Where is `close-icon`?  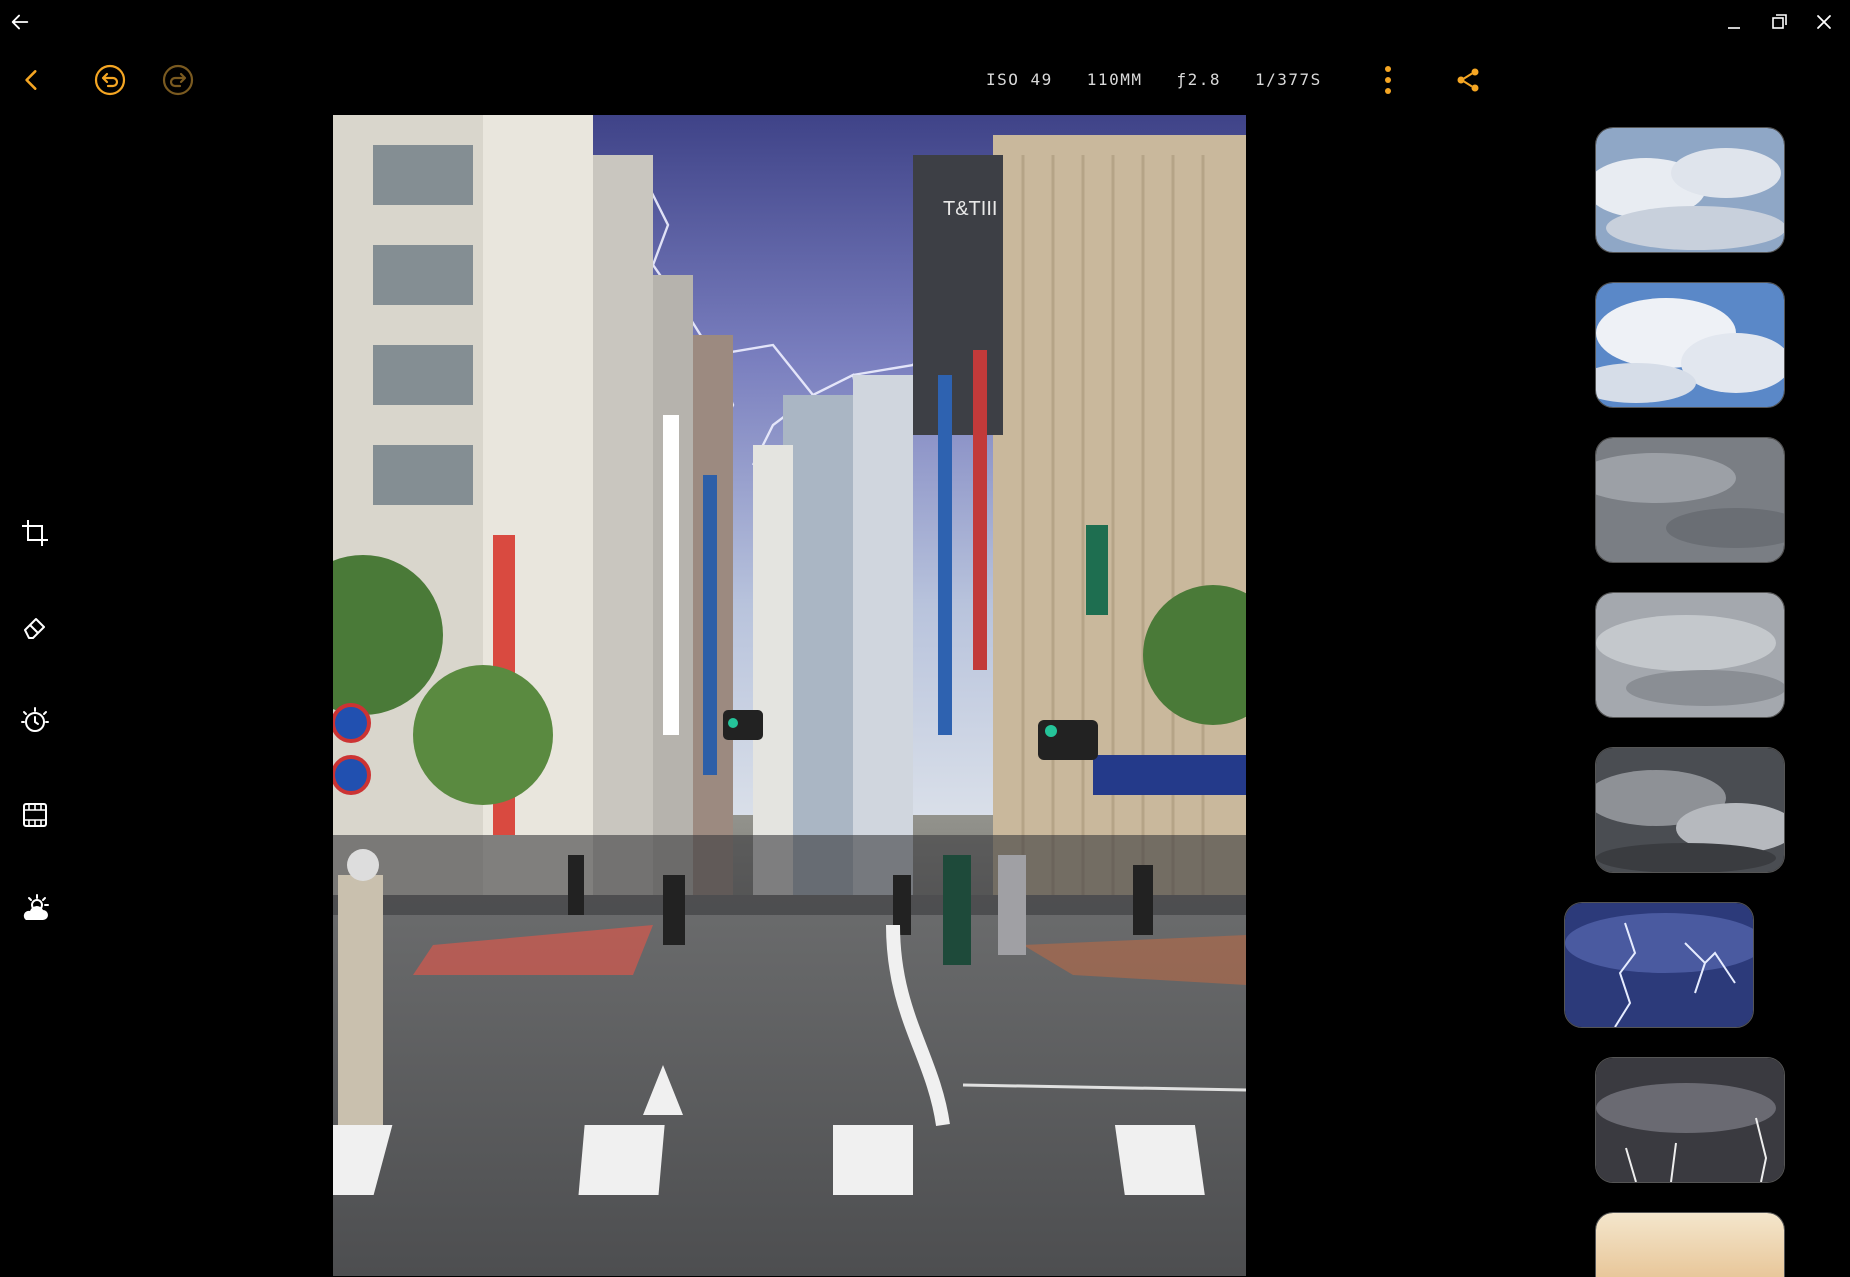 close-icon is located at coordinates (1824, 22).